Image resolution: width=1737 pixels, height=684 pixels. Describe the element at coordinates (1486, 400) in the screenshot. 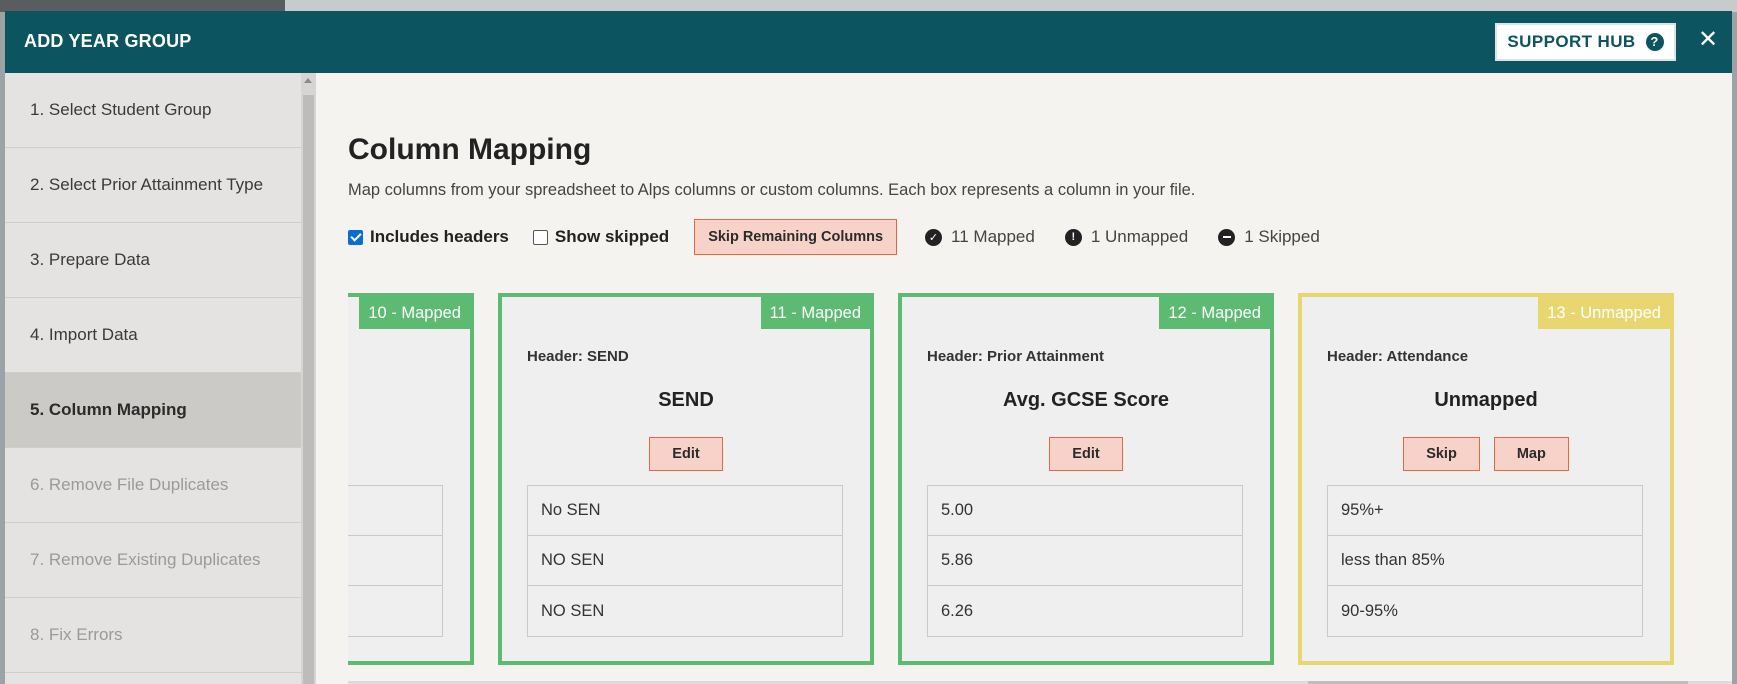

I see `mapped-column-name: Unmapped` at that location.